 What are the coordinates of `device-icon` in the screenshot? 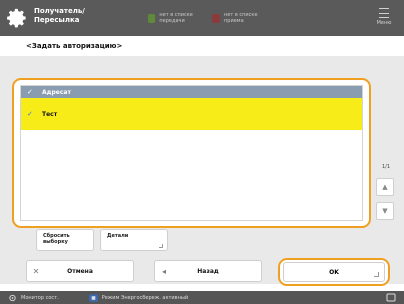 It's located at (391, 297).